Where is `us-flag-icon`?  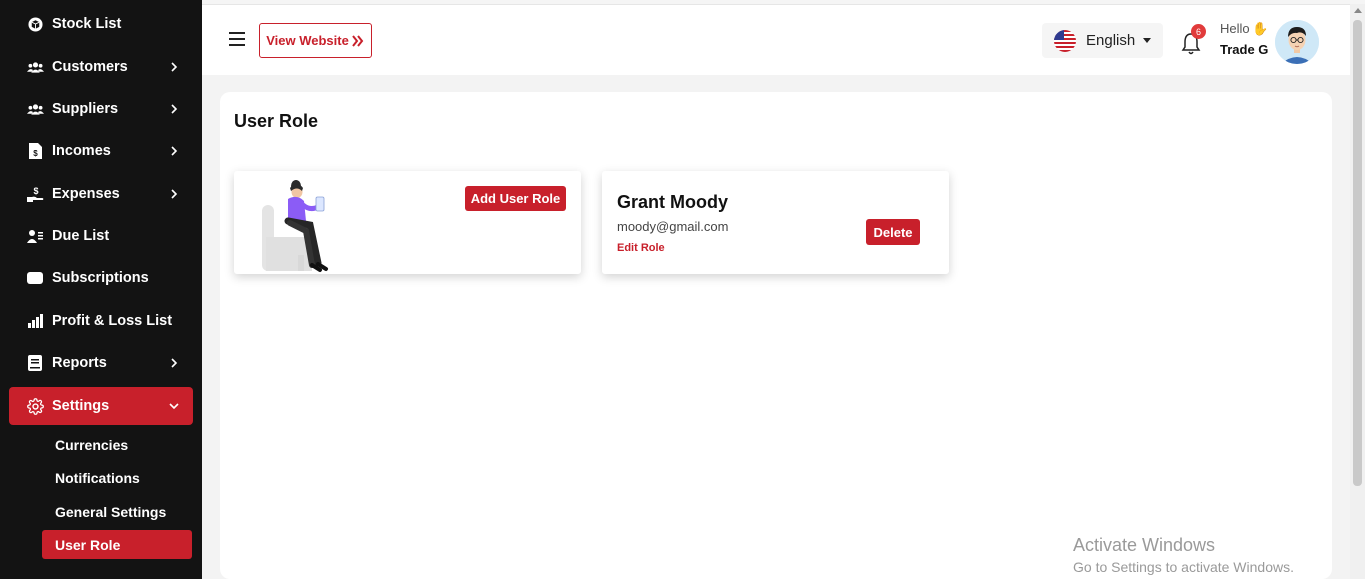
us-flag-icon is located at coordinates (1065, 40).